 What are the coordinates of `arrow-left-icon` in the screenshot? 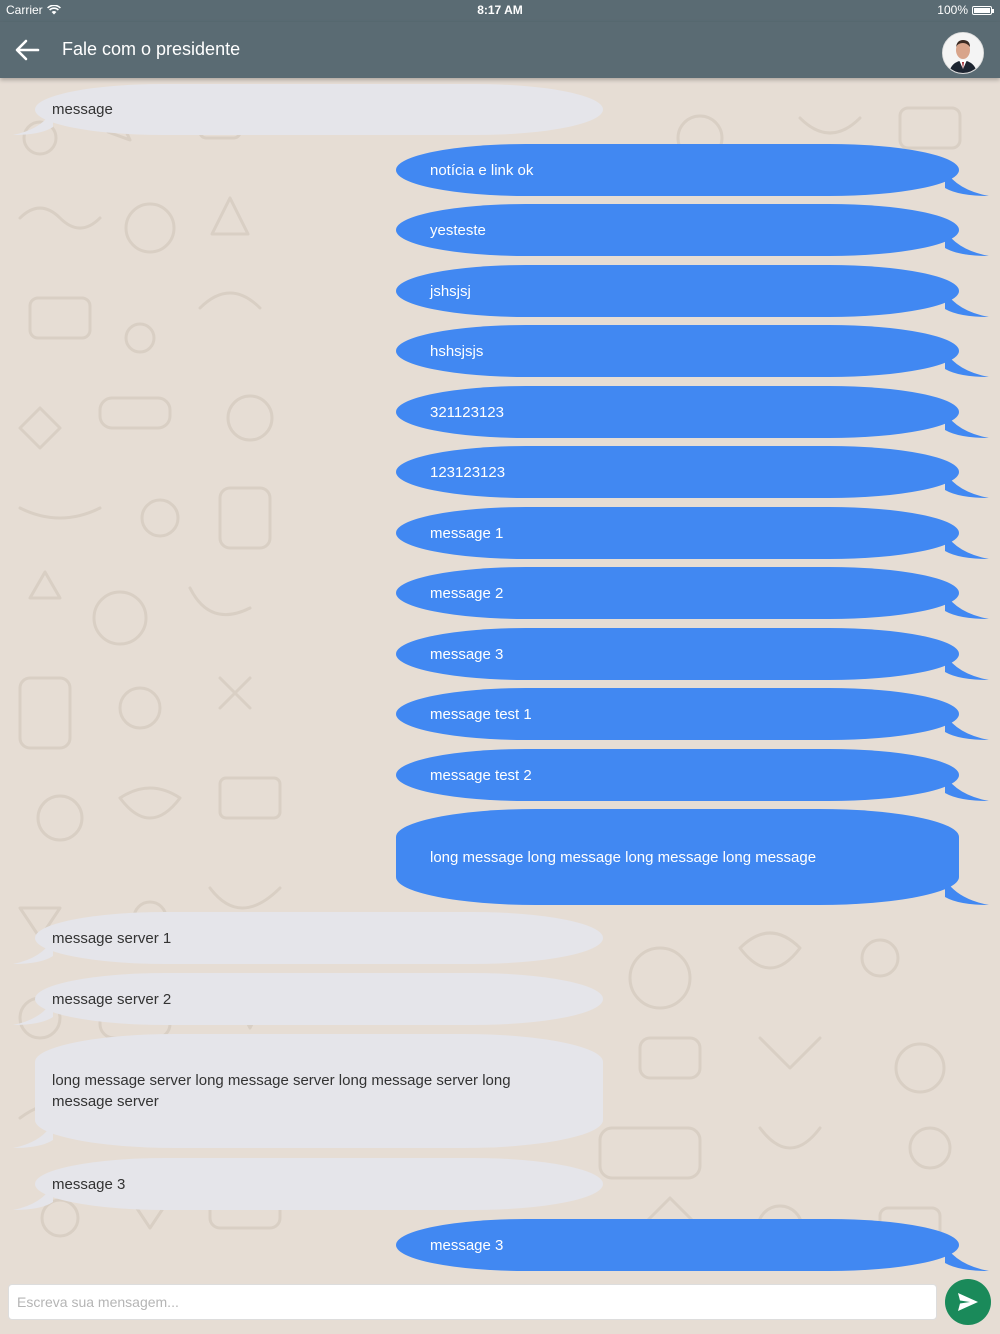 It's located at (27, 50).